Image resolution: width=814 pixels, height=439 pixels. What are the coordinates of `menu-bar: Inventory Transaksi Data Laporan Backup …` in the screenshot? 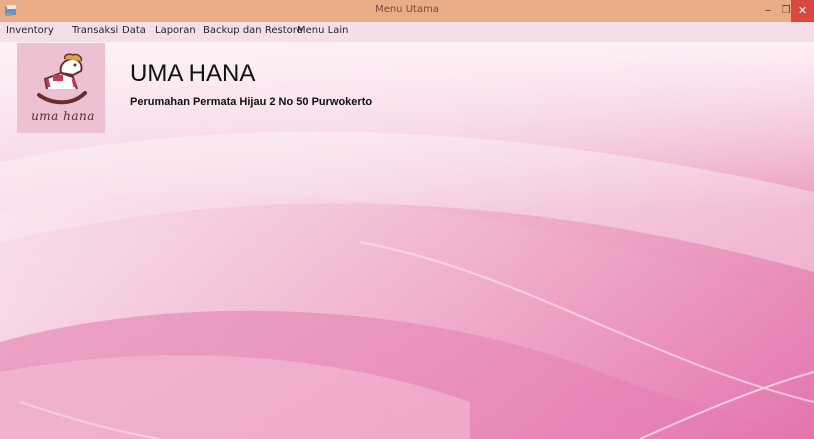 It's located at (407, 32).